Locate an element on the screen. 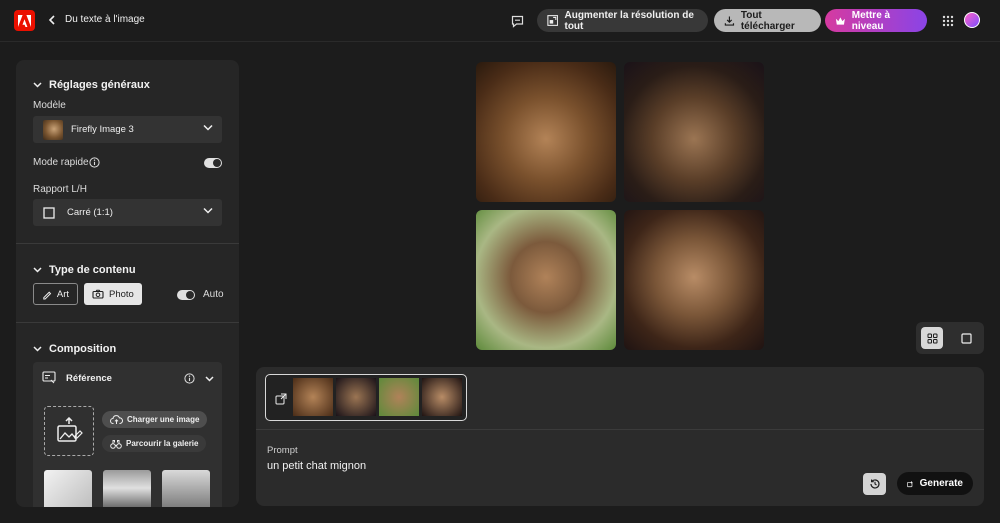 The height and width of the screenshot is (523, 1000). general-settings-header: Réglages généraux is located at coordinates (91, 85).